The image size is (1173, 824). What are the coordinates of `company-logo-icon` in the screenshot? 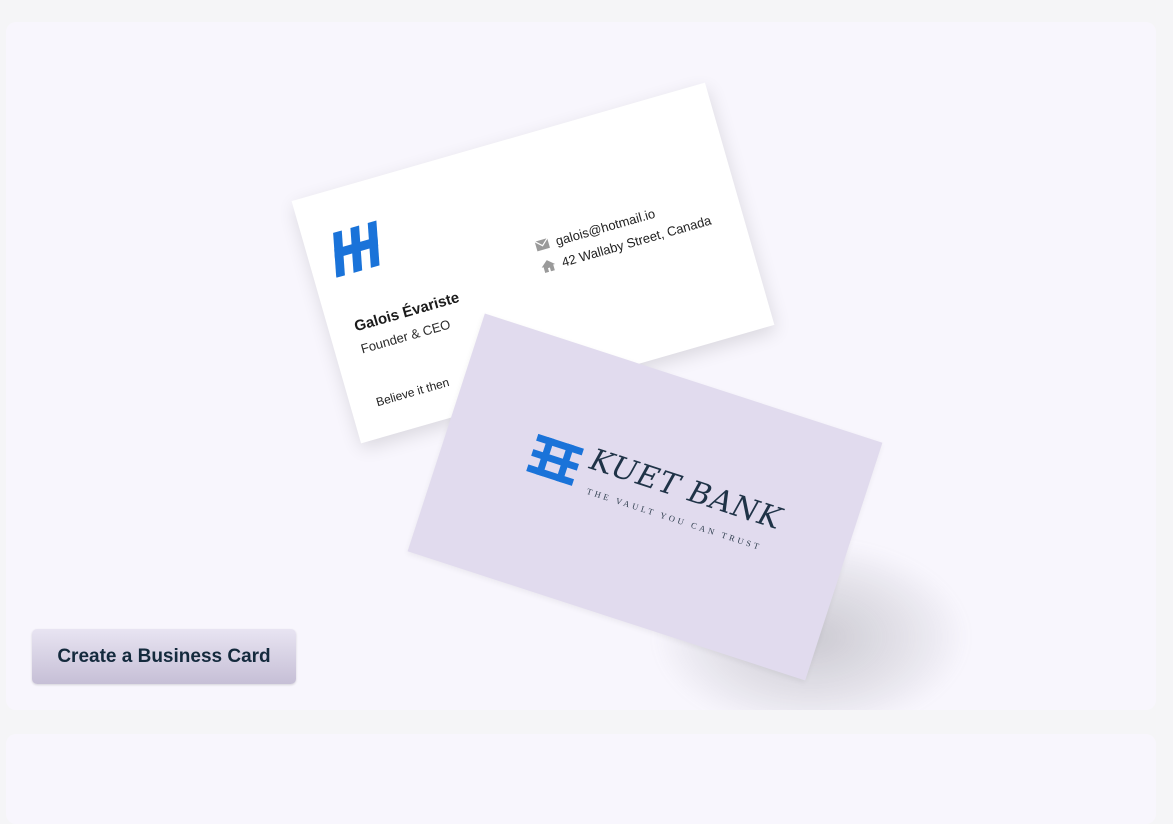 It's located at (356, 249).